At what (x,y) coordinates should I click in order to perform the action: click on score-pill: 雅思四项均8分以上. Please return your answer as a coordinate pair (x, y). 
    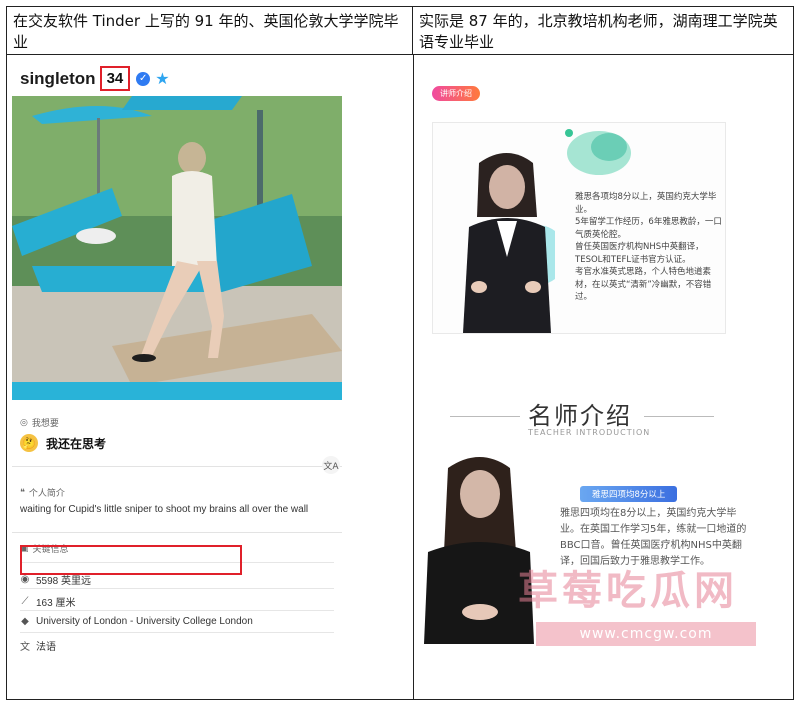
    Looking at the image, I should click on (629, 494).